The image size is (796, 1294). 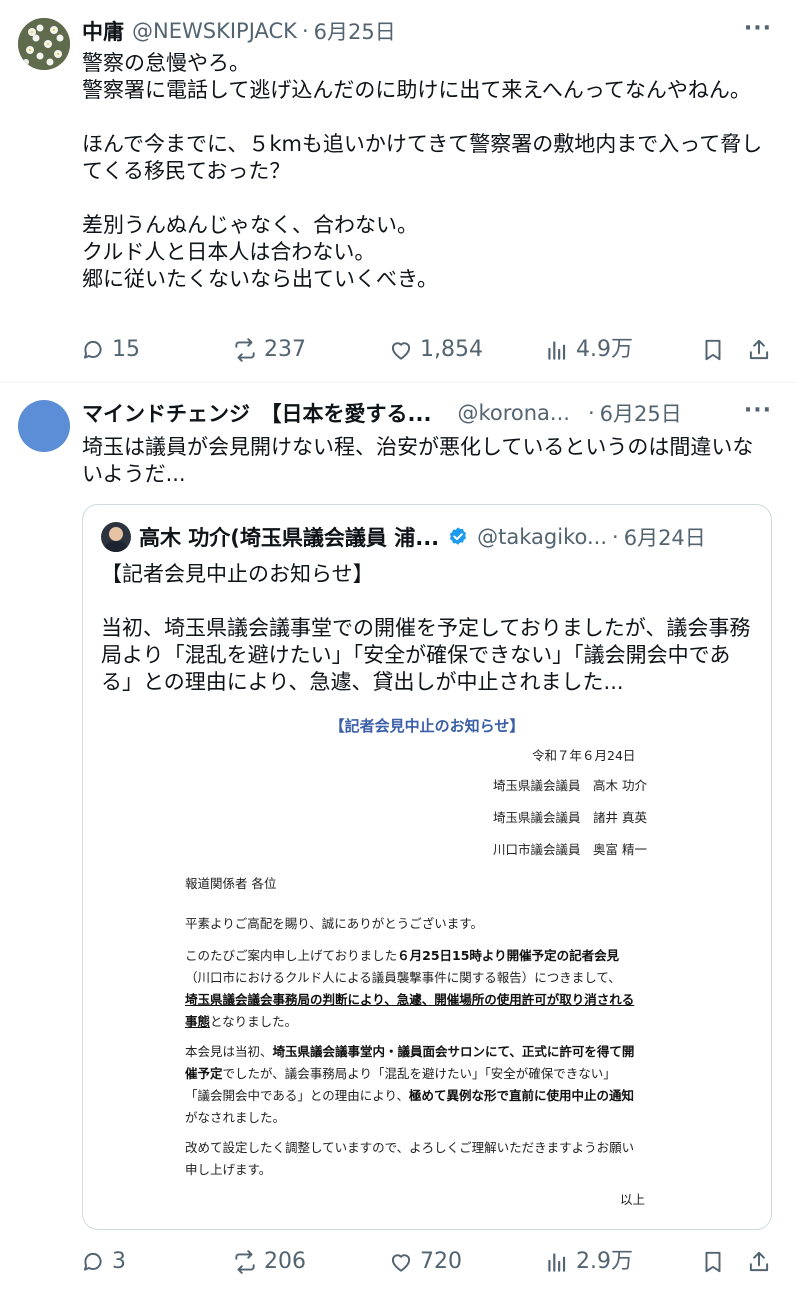 I want to click on verified-badge-icon, so click(x=458, y=536).